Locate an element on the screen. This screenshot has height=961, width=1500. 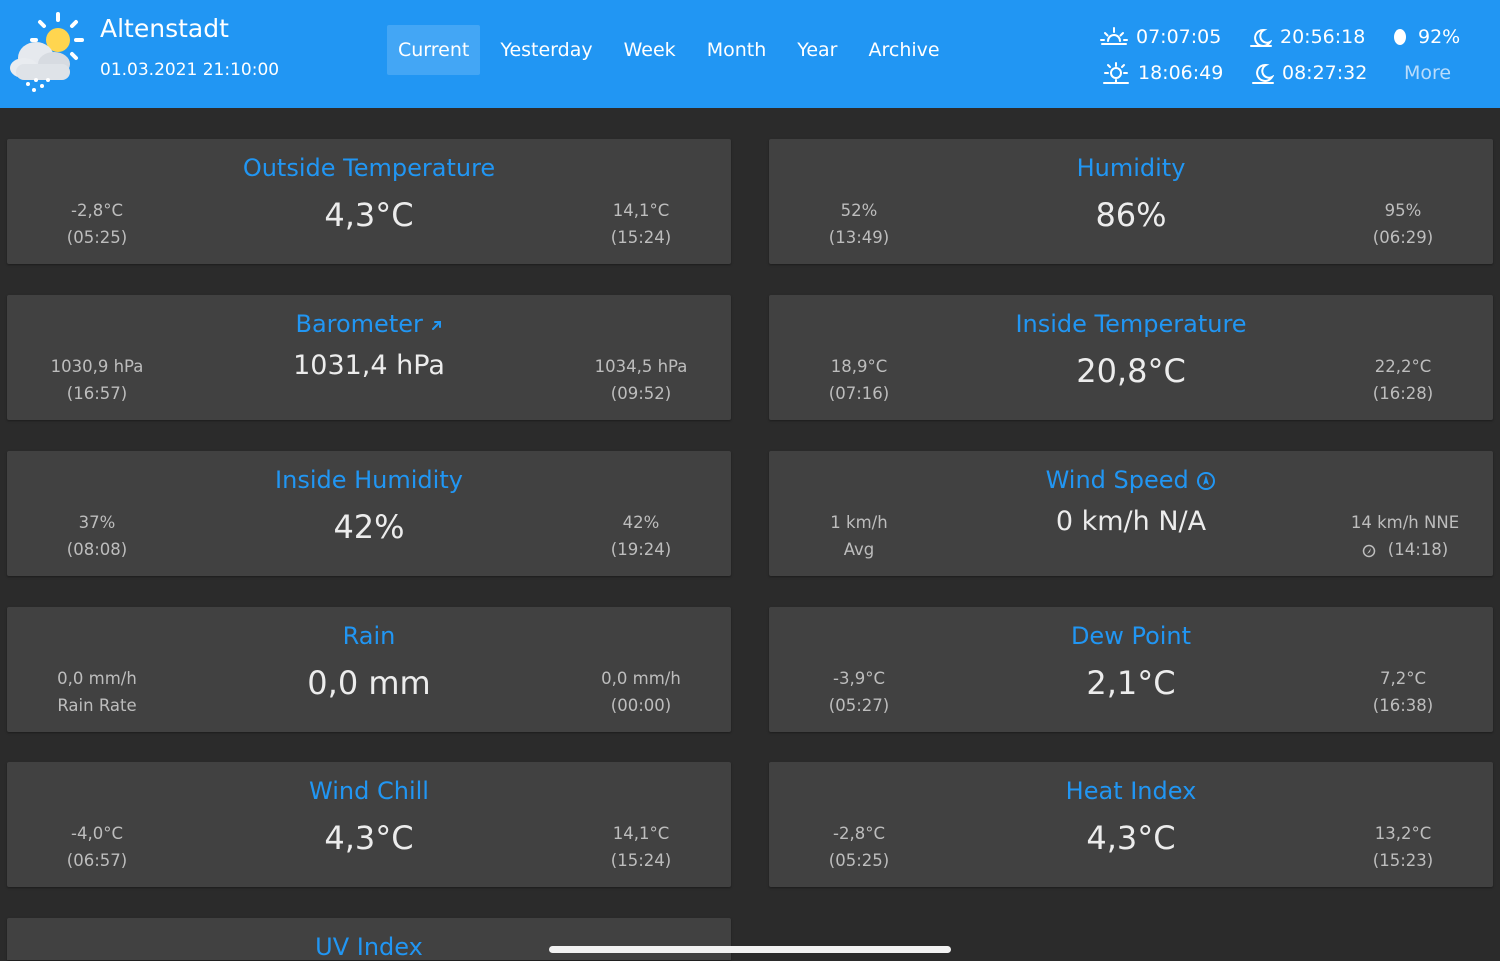
home-indicator is located at coordinates (750, 949).